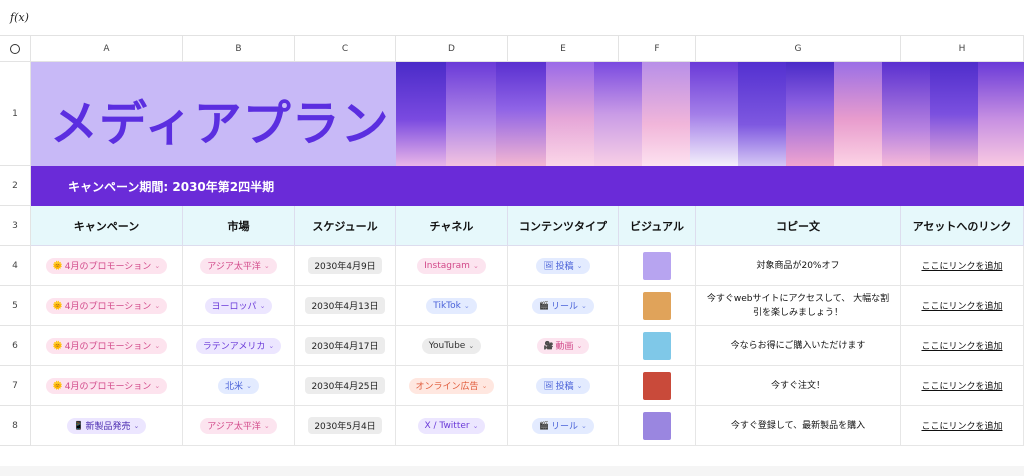 The image size is (1024, 476). Describe the element at coordinates (107, 226) in the screenshot. I see `header-campaign: キャンペーン` at that location.